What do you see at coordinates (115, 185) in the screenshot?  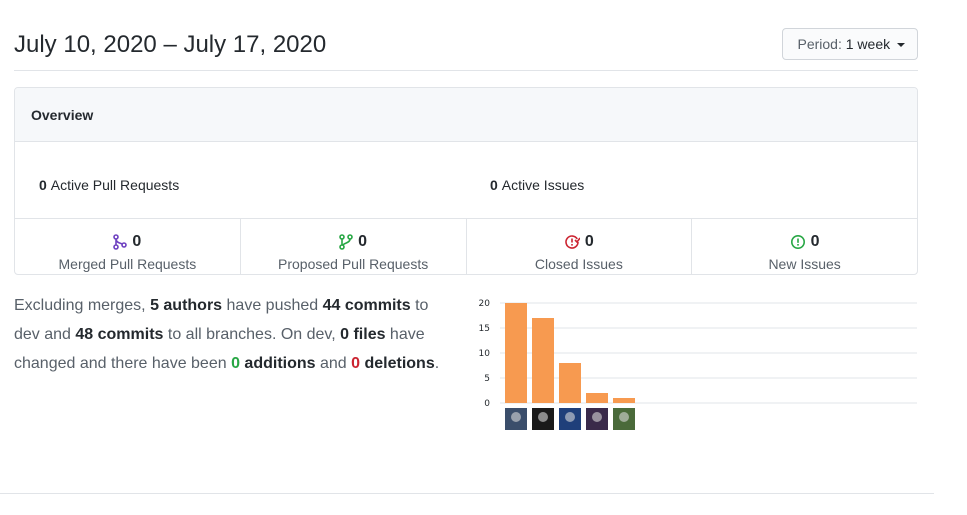 I see `active-prs-label: Active Pull Requests` at bounding box center [115, 185].